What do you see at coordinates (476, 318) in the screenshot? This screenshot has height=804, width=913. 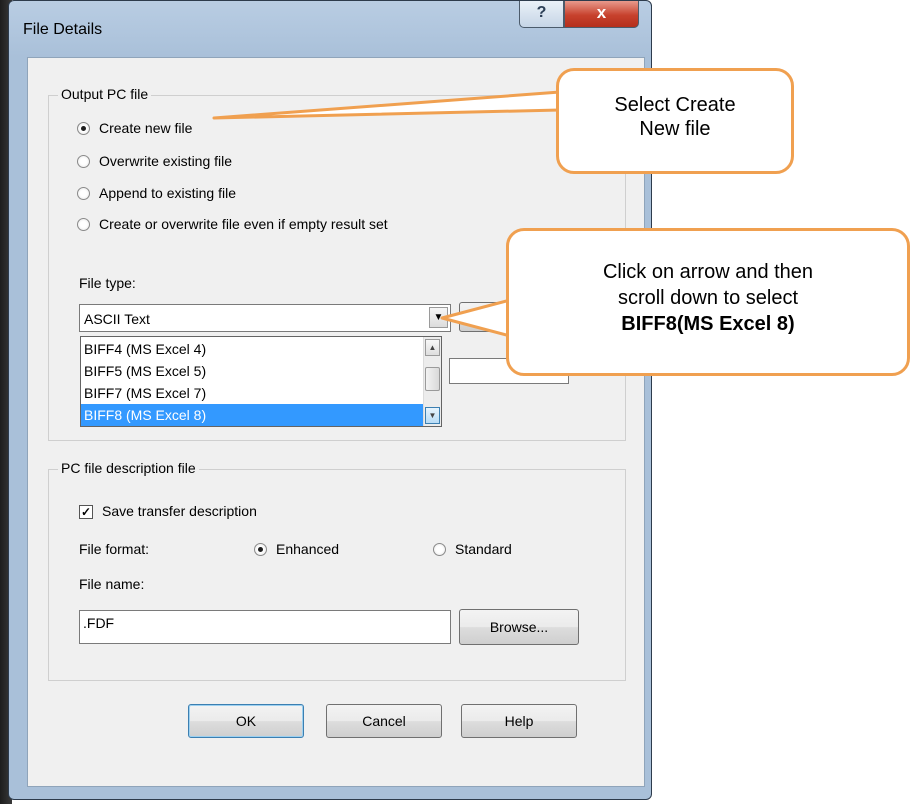 I see `leader-file-type` at bounding box center [476, 318].